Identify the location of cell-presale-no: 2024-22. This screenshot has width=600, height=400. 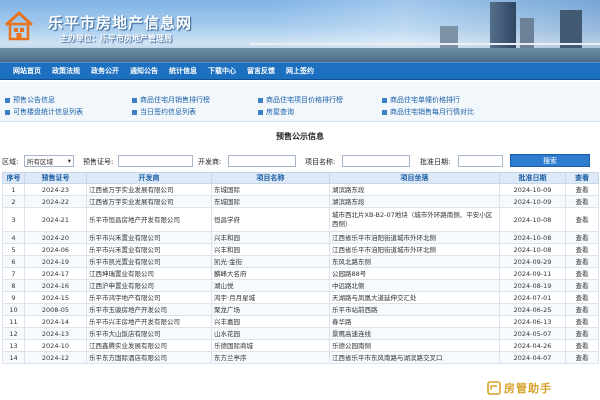
(55, 201).